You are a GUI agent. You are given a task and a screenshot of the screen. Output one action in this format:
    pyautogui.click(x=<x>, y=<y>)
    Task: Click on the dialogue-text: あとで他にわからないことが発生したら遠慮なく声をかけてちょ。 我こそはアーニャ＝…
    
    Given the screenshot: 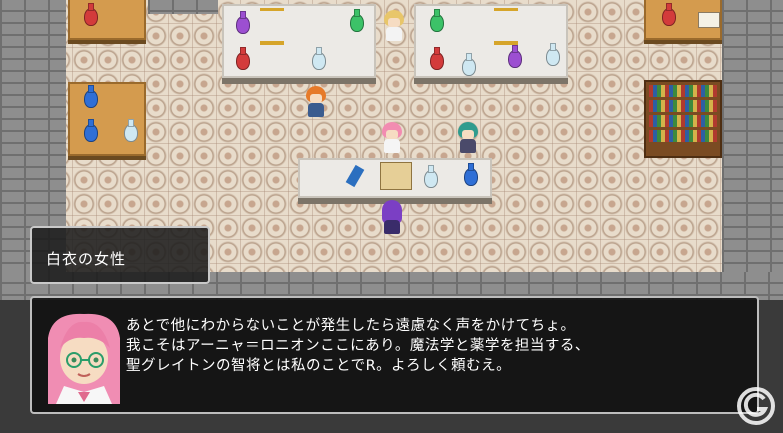 What is the action you would take?
    pyautogui.click(x=358, y=346)
    